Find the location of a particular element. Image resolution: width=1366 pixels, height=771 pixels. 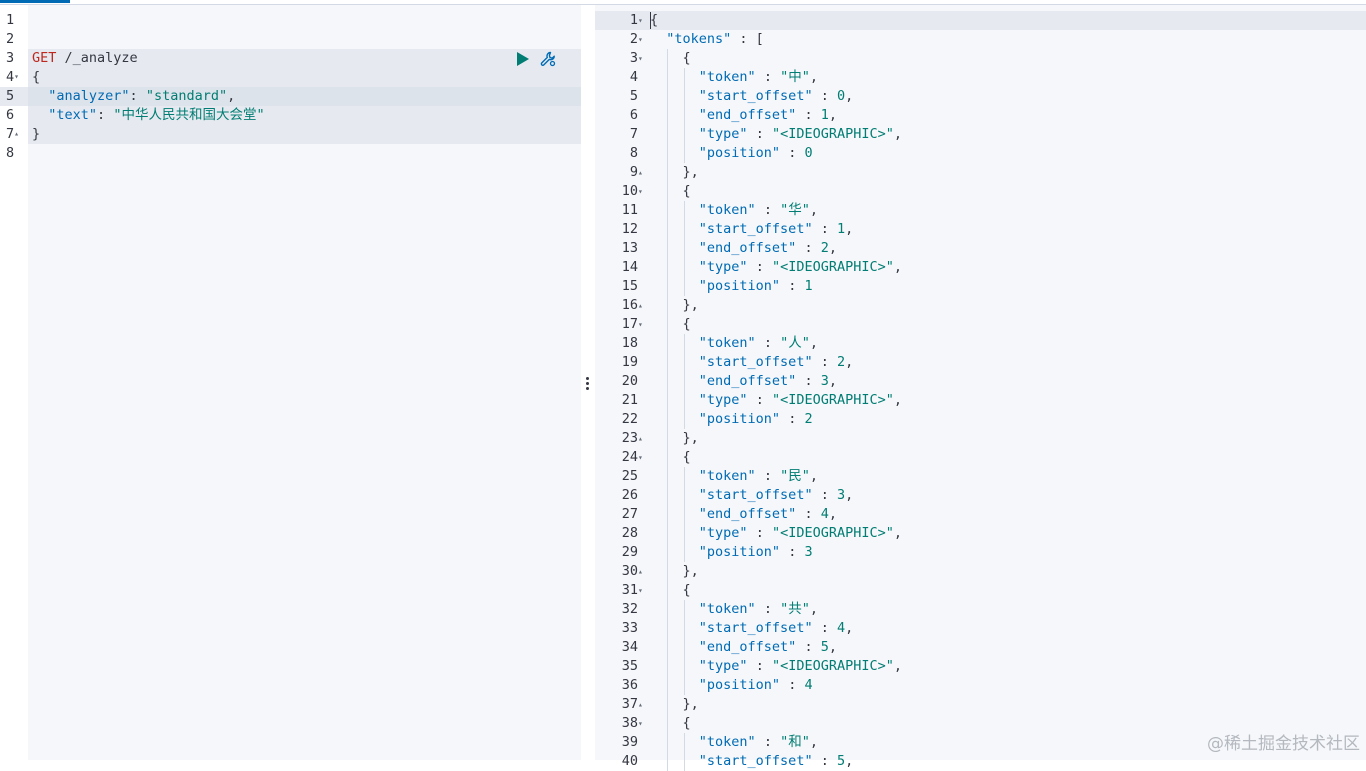

line-number-text: 7 is located at coordinates (10, 134).